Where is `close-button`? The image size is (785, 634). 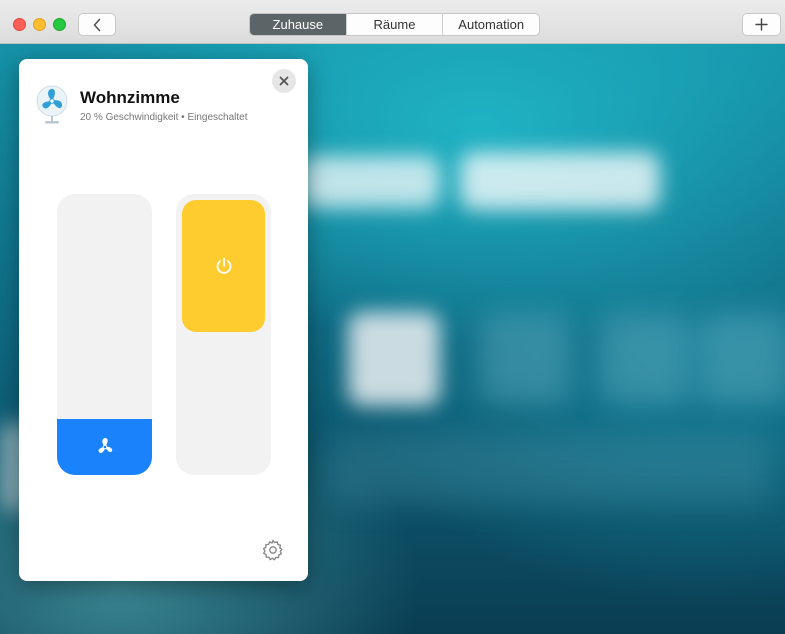 close-button is located at coordinates (284, 81).